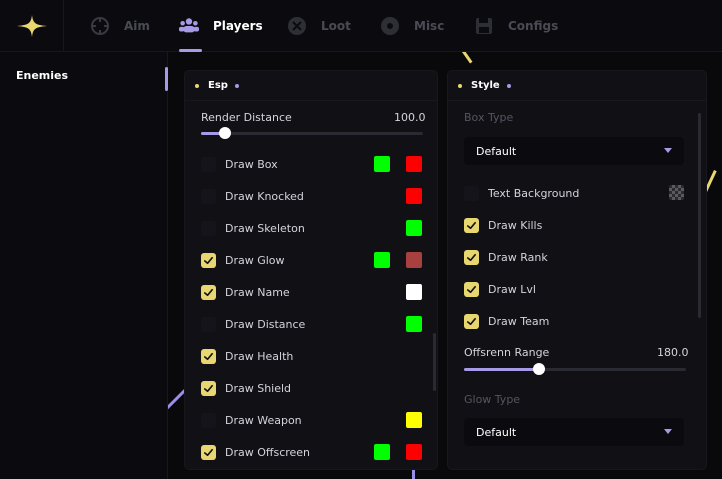 This screenshot has width=722, height=479. I want to click on crosshair-icon, so click(100, 26).